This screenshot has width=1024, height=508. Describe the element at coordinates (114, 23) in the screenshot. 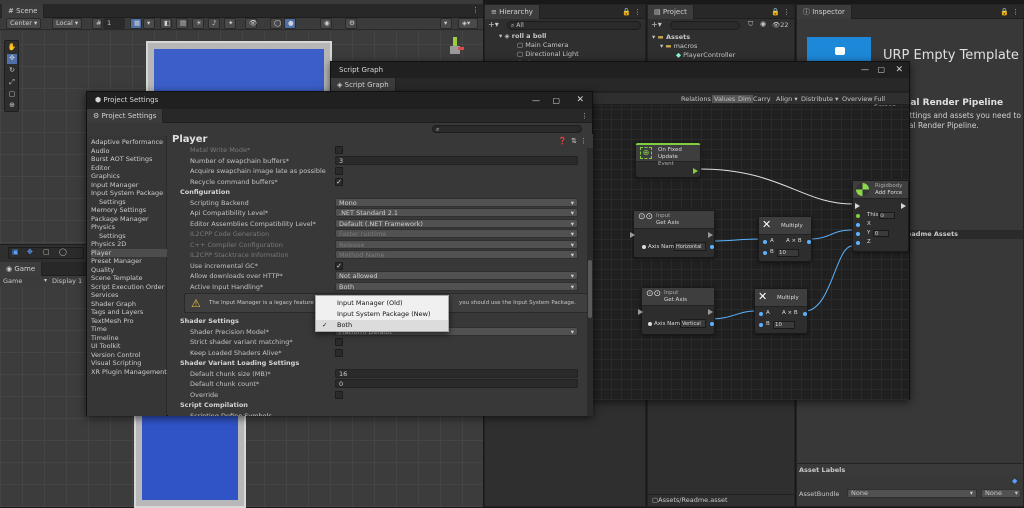

I see `snap-field: 1` at that location.